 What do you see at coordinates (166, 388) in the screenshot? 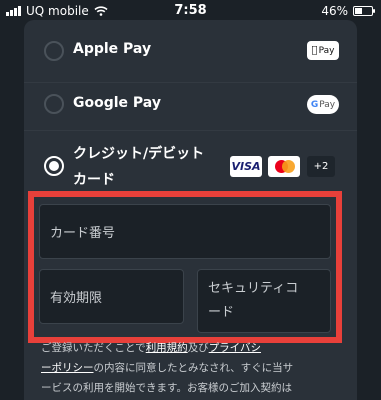
I see `terms-line-3: ービスの利用を開始できます。お客様のご加入契約は` at bounding box center [166, 388].